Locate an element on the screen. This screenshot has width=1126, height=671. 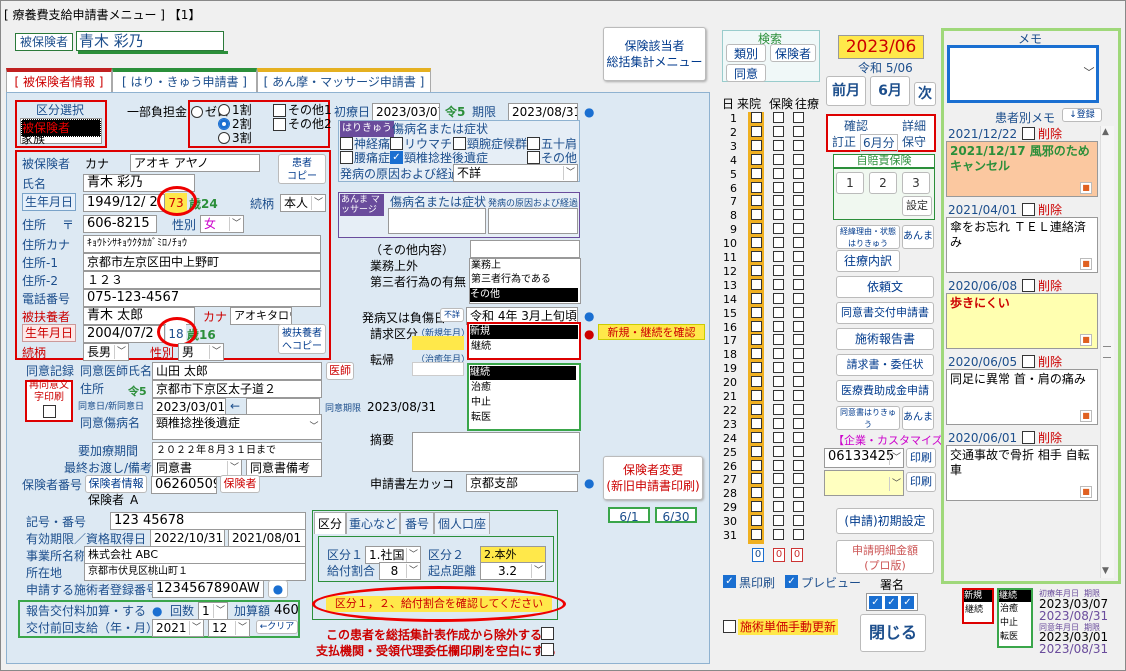
custom-select-2: ﹀ is located at coordinates (864, 483).